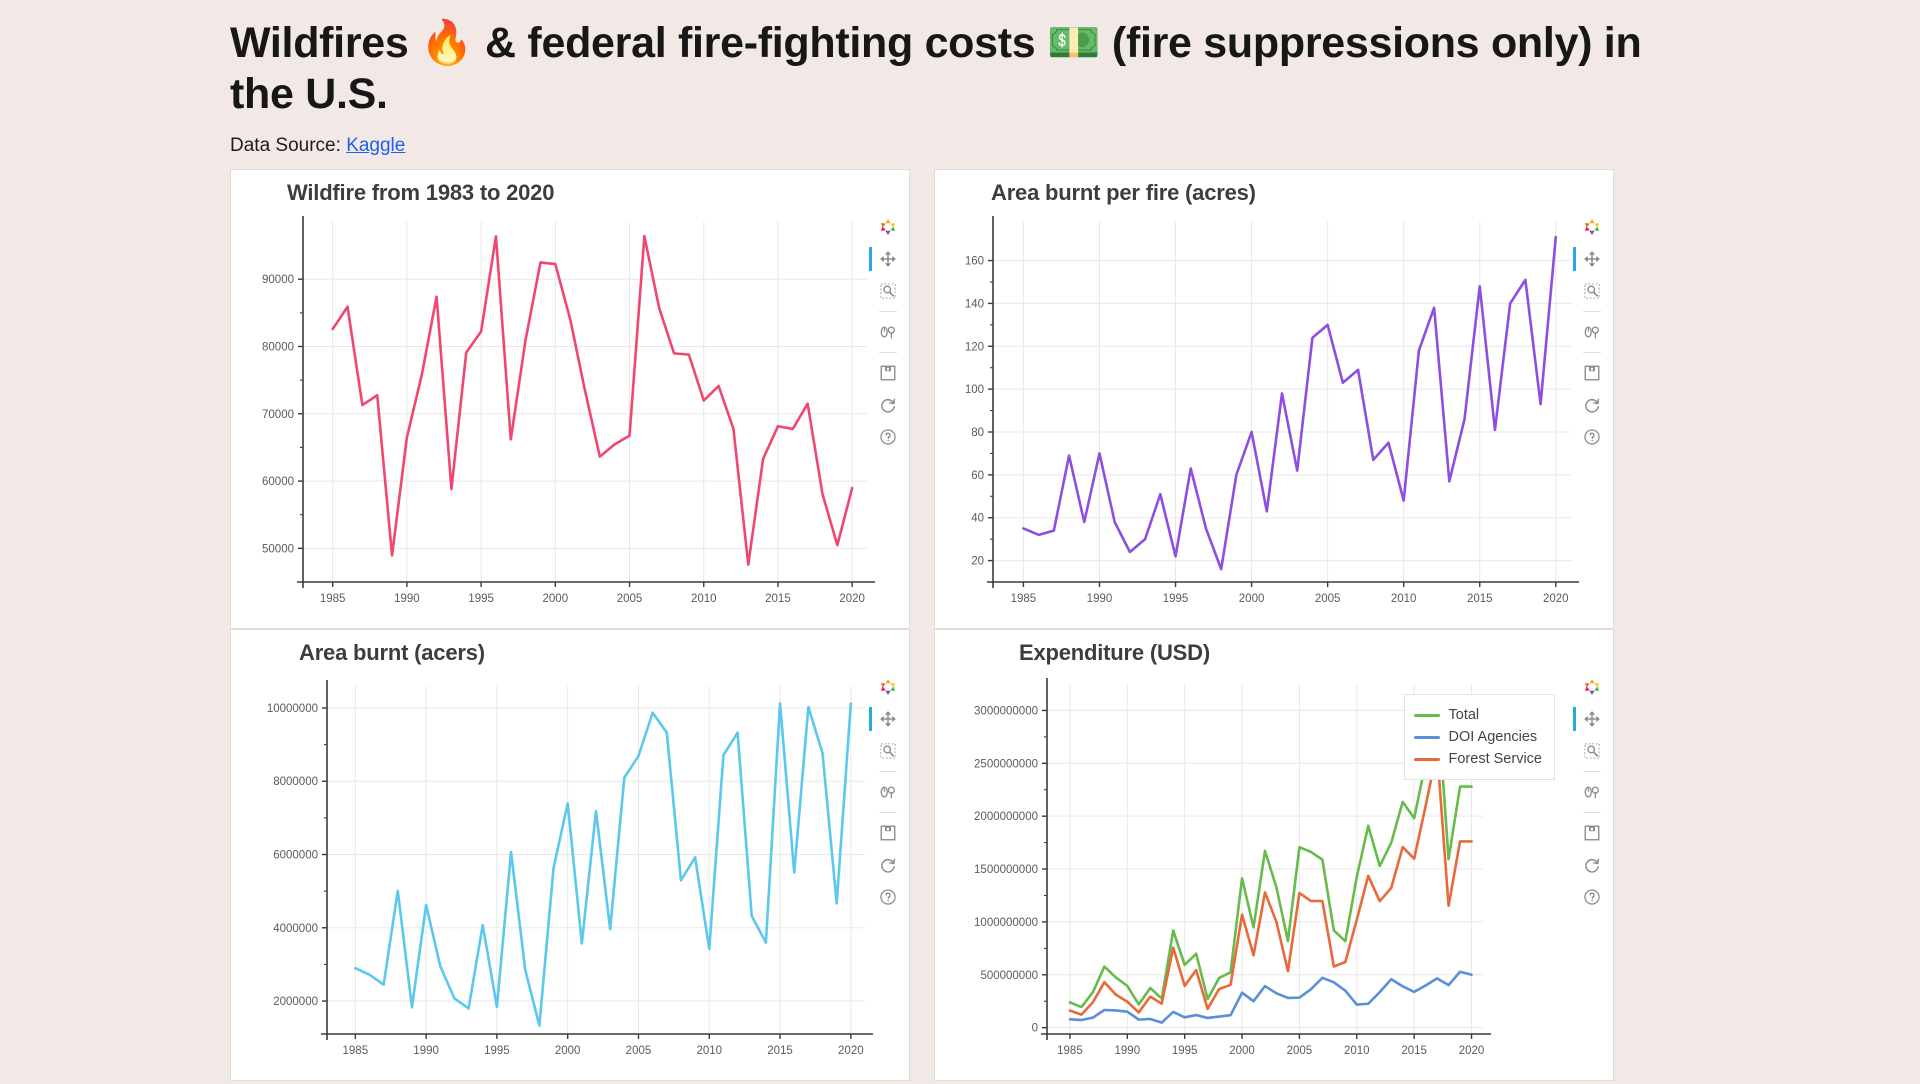 The image size is (1920, 1084). Describe the element at coordinates (421, 193) in the screenshot. I see `chart-title-wildfire-count: Wildfire from 1983 to 2020` at that location.